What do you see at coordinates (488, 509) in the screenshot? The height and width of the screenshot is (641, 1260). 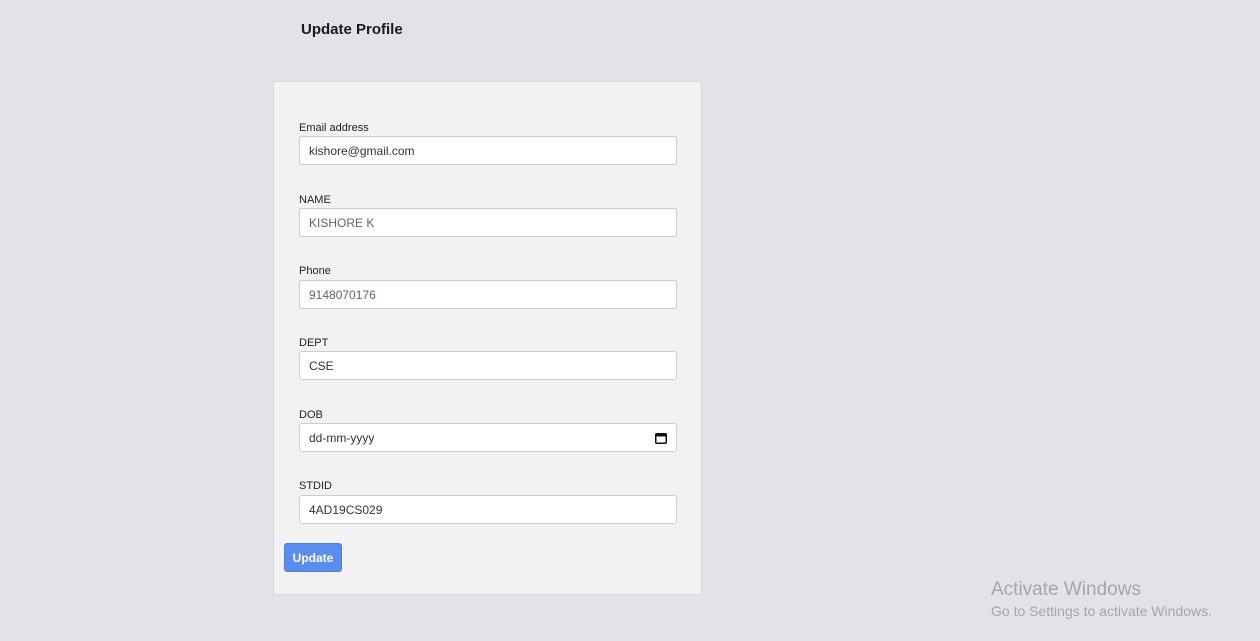 I see `stdid-field` at bounding box center [488, 509].